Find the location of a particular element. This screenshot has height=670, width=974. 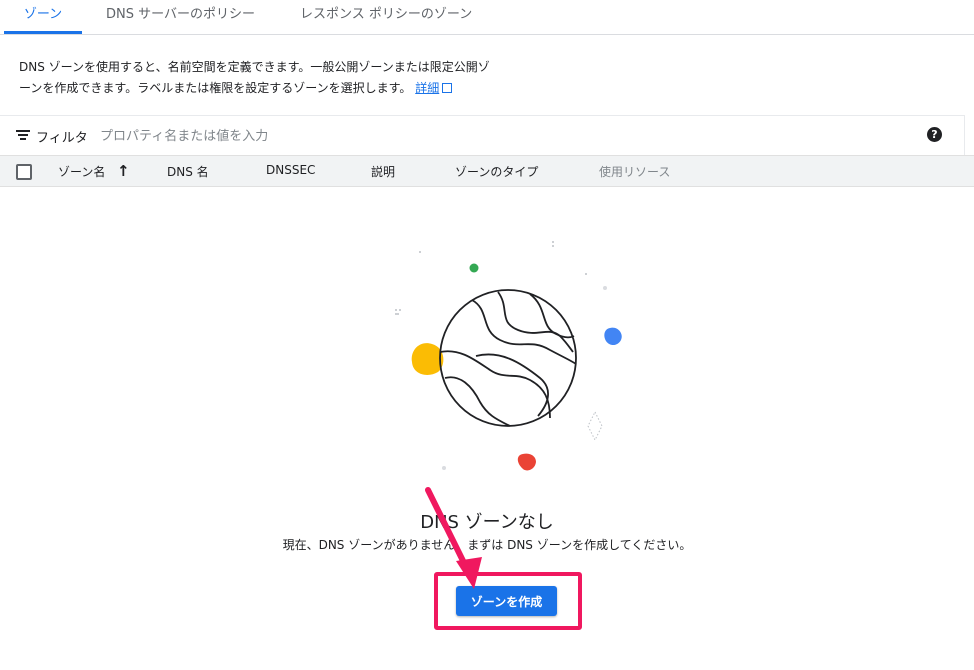

globe-shape is located at coordinates (508, 358).